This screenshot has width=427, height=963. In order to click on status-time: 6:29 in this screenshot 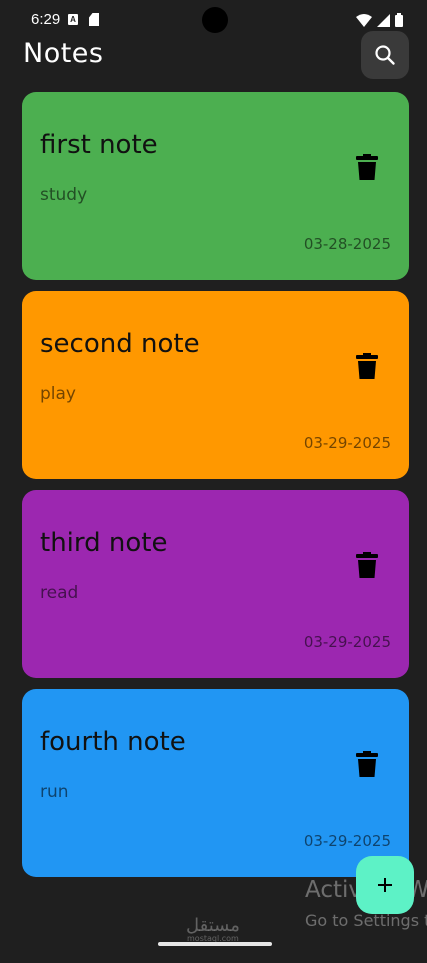, I will do `click(46, 19)`.